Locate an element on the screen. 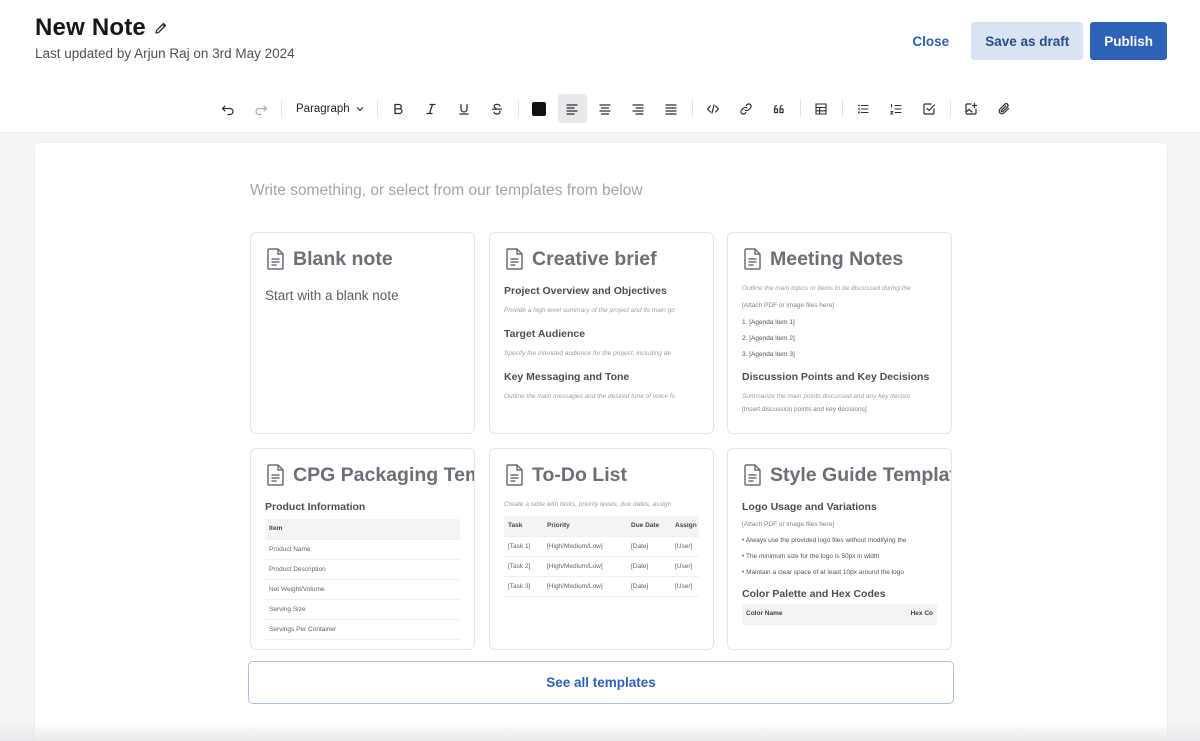  align-left-button is located at coordinates (572, 108).